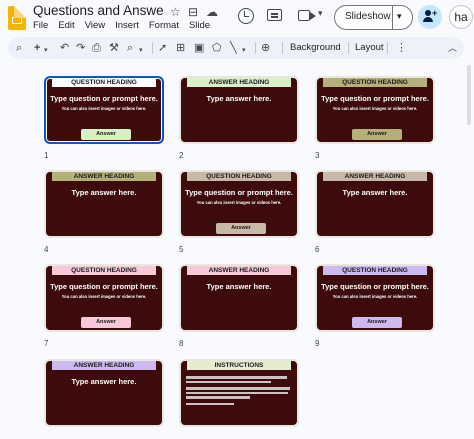 The height and width of the screenshot is (439, 474). Describe the element at coordinates (127, 25) in the screenshot. I see `menu-insert: Insert` at that location.